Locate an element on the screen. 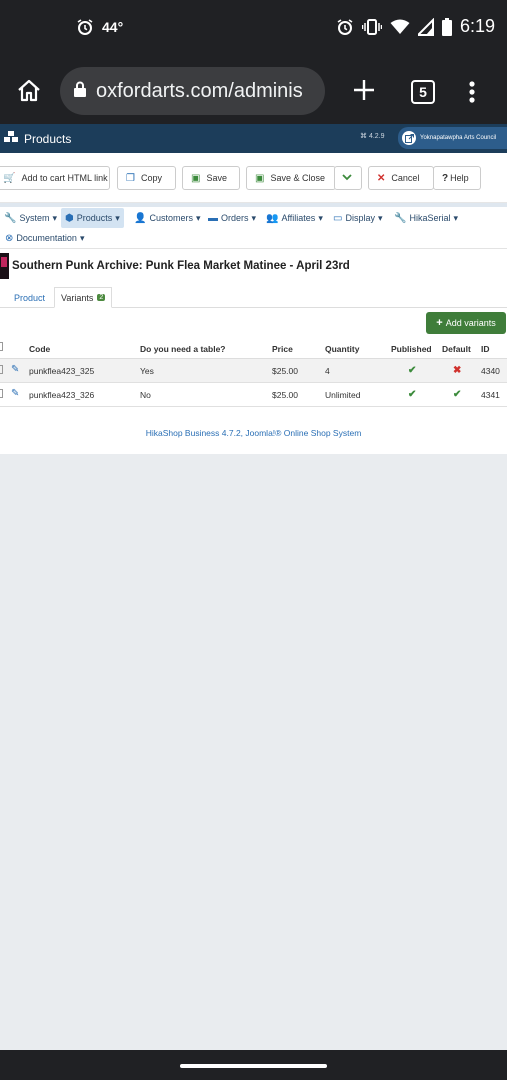 The height and width of the screenshot is (1080, 507). menu-hikaserial: 🔧 HikaSerial ▾ is located at coordinates (426, 218).